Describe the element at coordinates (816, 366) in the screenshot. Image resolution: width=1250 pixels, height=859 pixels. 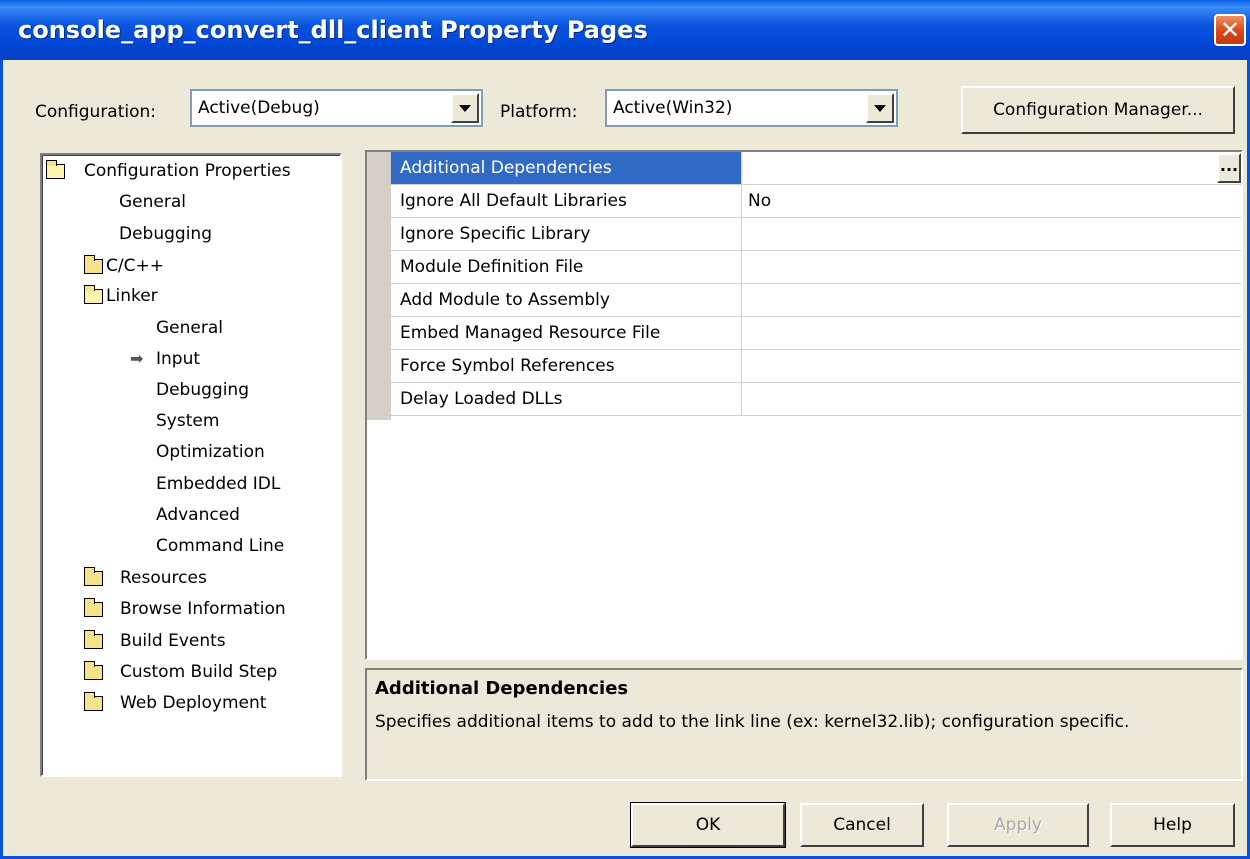
I see `property-row: Force Symbol References` at that location.